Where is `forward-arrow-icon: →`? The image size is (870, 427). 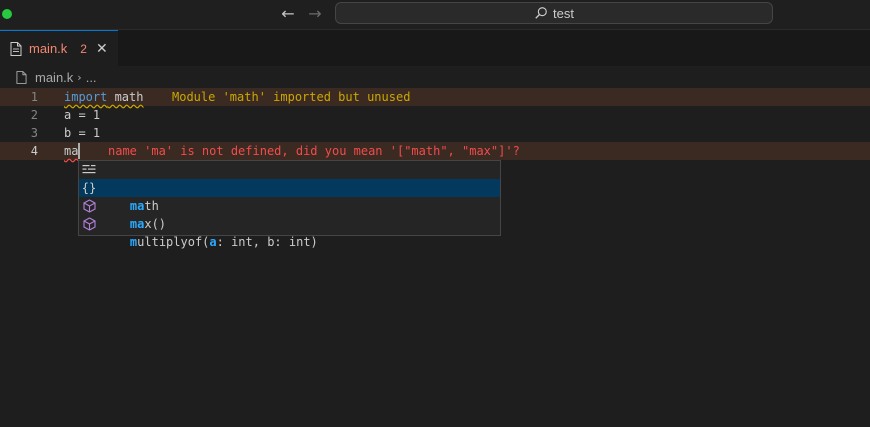
forward-arrow-icon: → is located at coordinates (315, 14).